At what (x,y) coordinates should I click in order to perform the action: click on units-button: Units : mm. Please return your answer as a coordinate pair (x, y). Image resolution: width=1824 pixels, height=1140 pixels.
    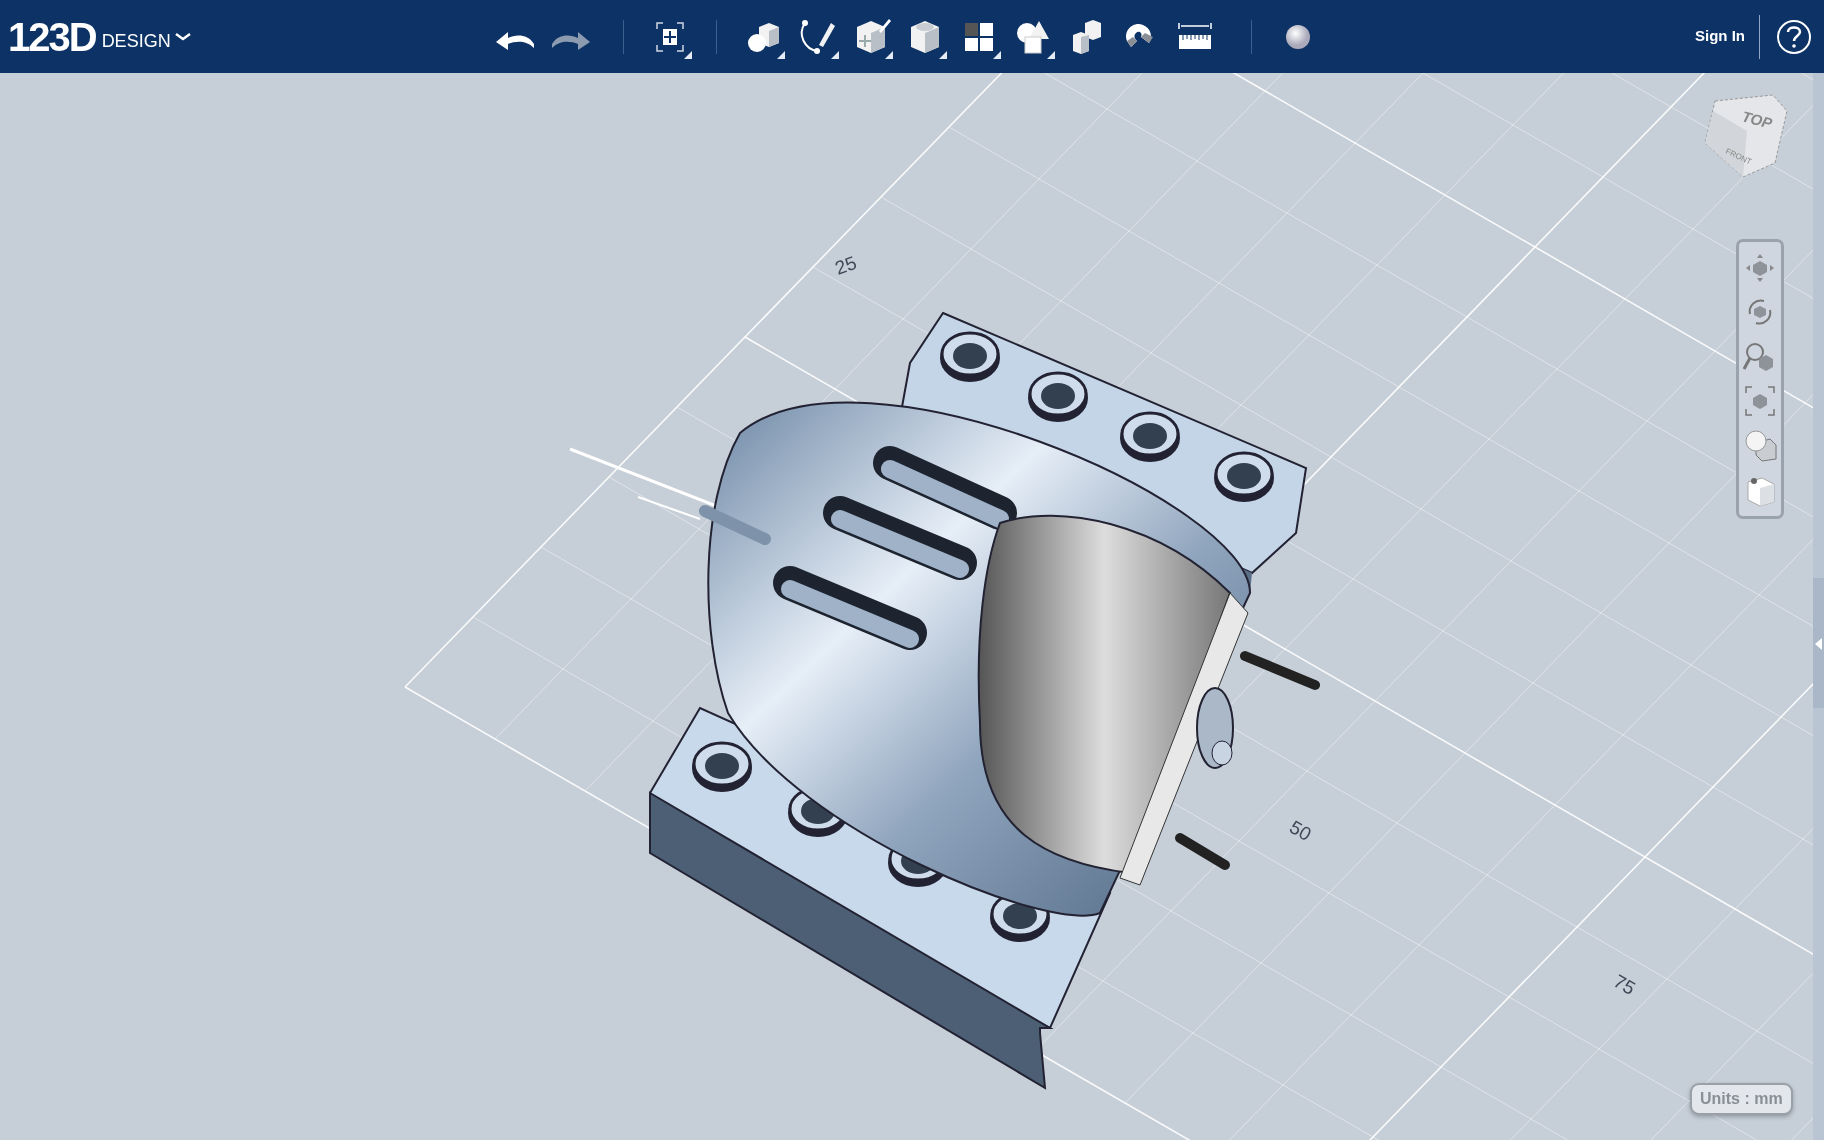
    Looking at the image, I should click on (1741, 1099).